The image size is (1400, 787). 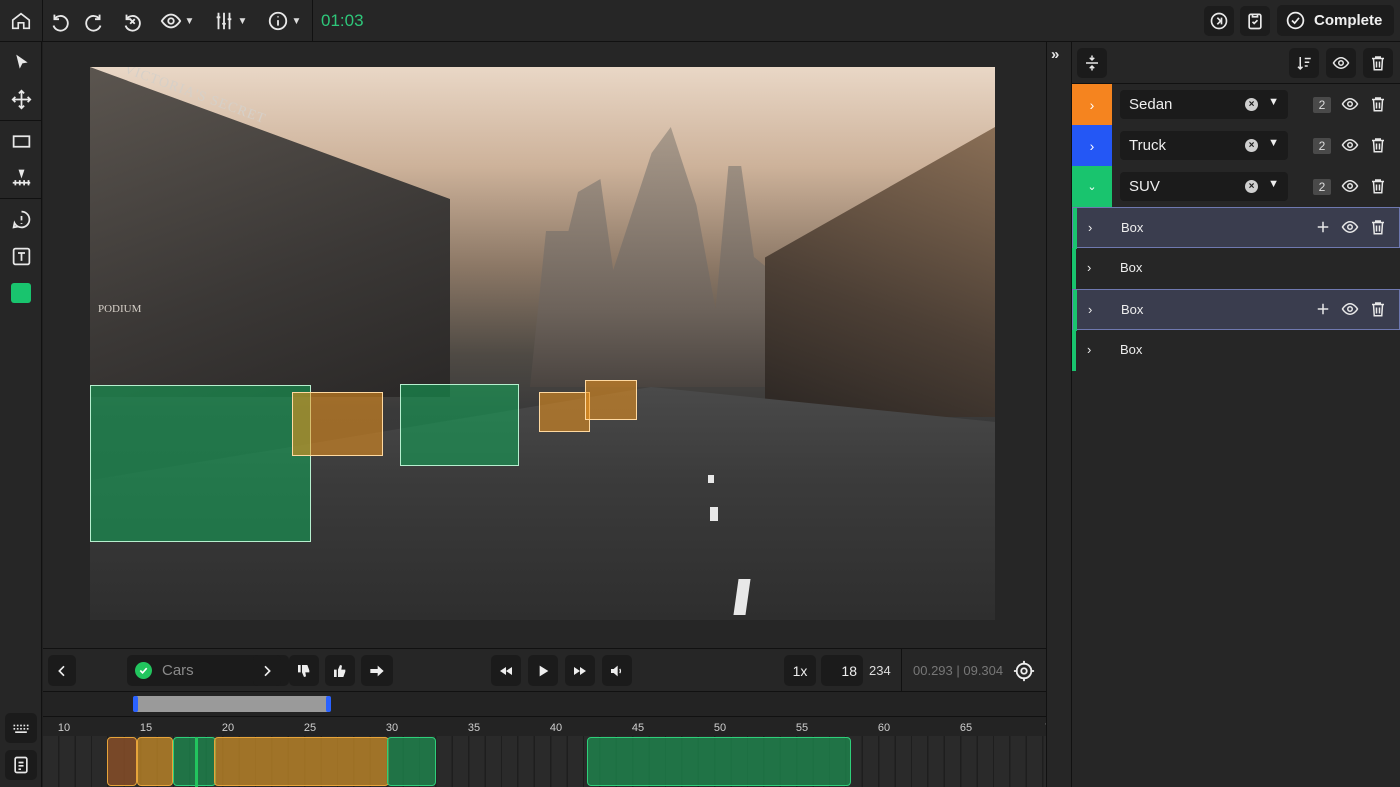 I want to click on undo-icon, so click(x=59, y=21).